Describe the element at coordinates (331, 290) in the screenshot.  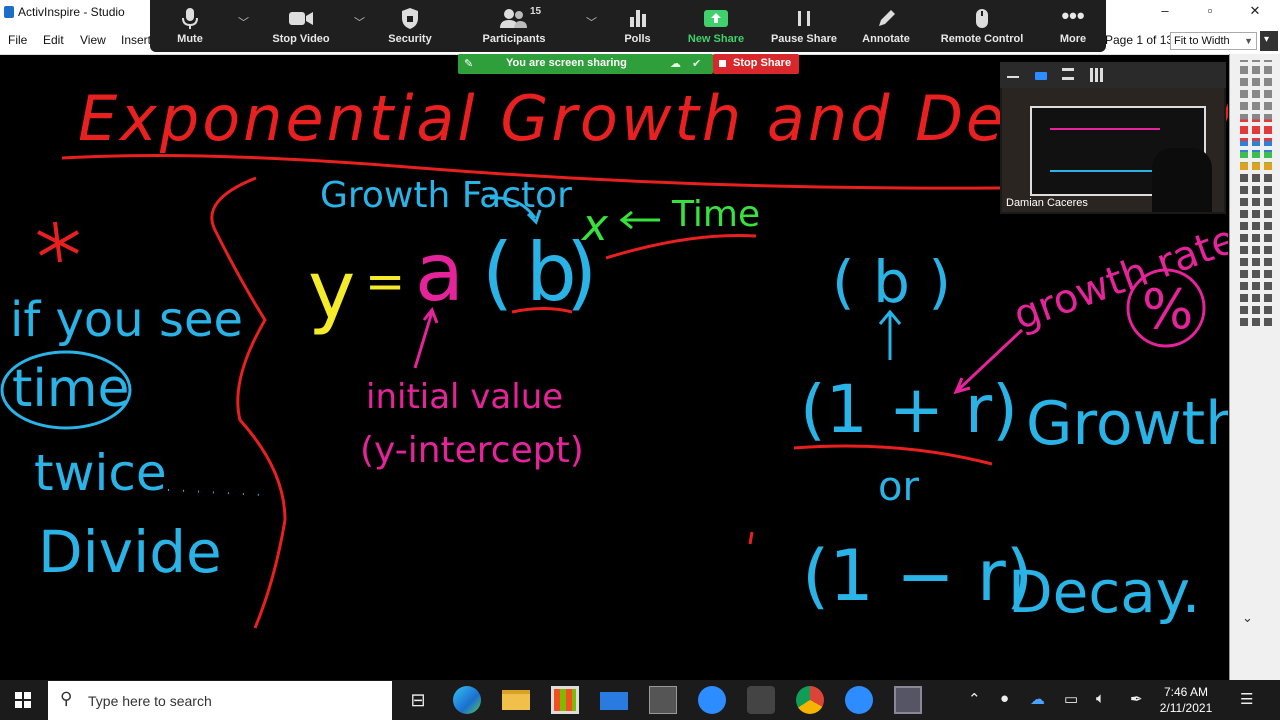
I see `formula-y: y` at that location.